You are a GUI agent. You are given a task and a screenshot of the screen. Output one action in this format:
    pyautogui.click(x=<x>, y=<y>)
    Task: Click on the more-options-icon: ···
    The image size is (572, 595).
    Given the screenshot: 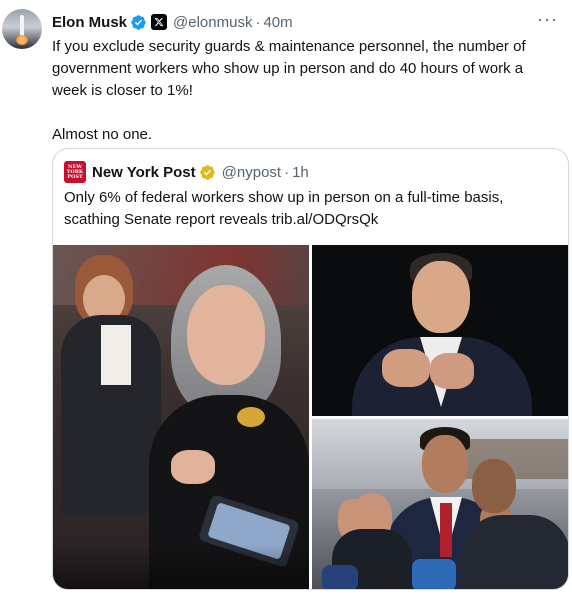 What is the action you would take?
    pyautogui.click(x=547, y=19)
    